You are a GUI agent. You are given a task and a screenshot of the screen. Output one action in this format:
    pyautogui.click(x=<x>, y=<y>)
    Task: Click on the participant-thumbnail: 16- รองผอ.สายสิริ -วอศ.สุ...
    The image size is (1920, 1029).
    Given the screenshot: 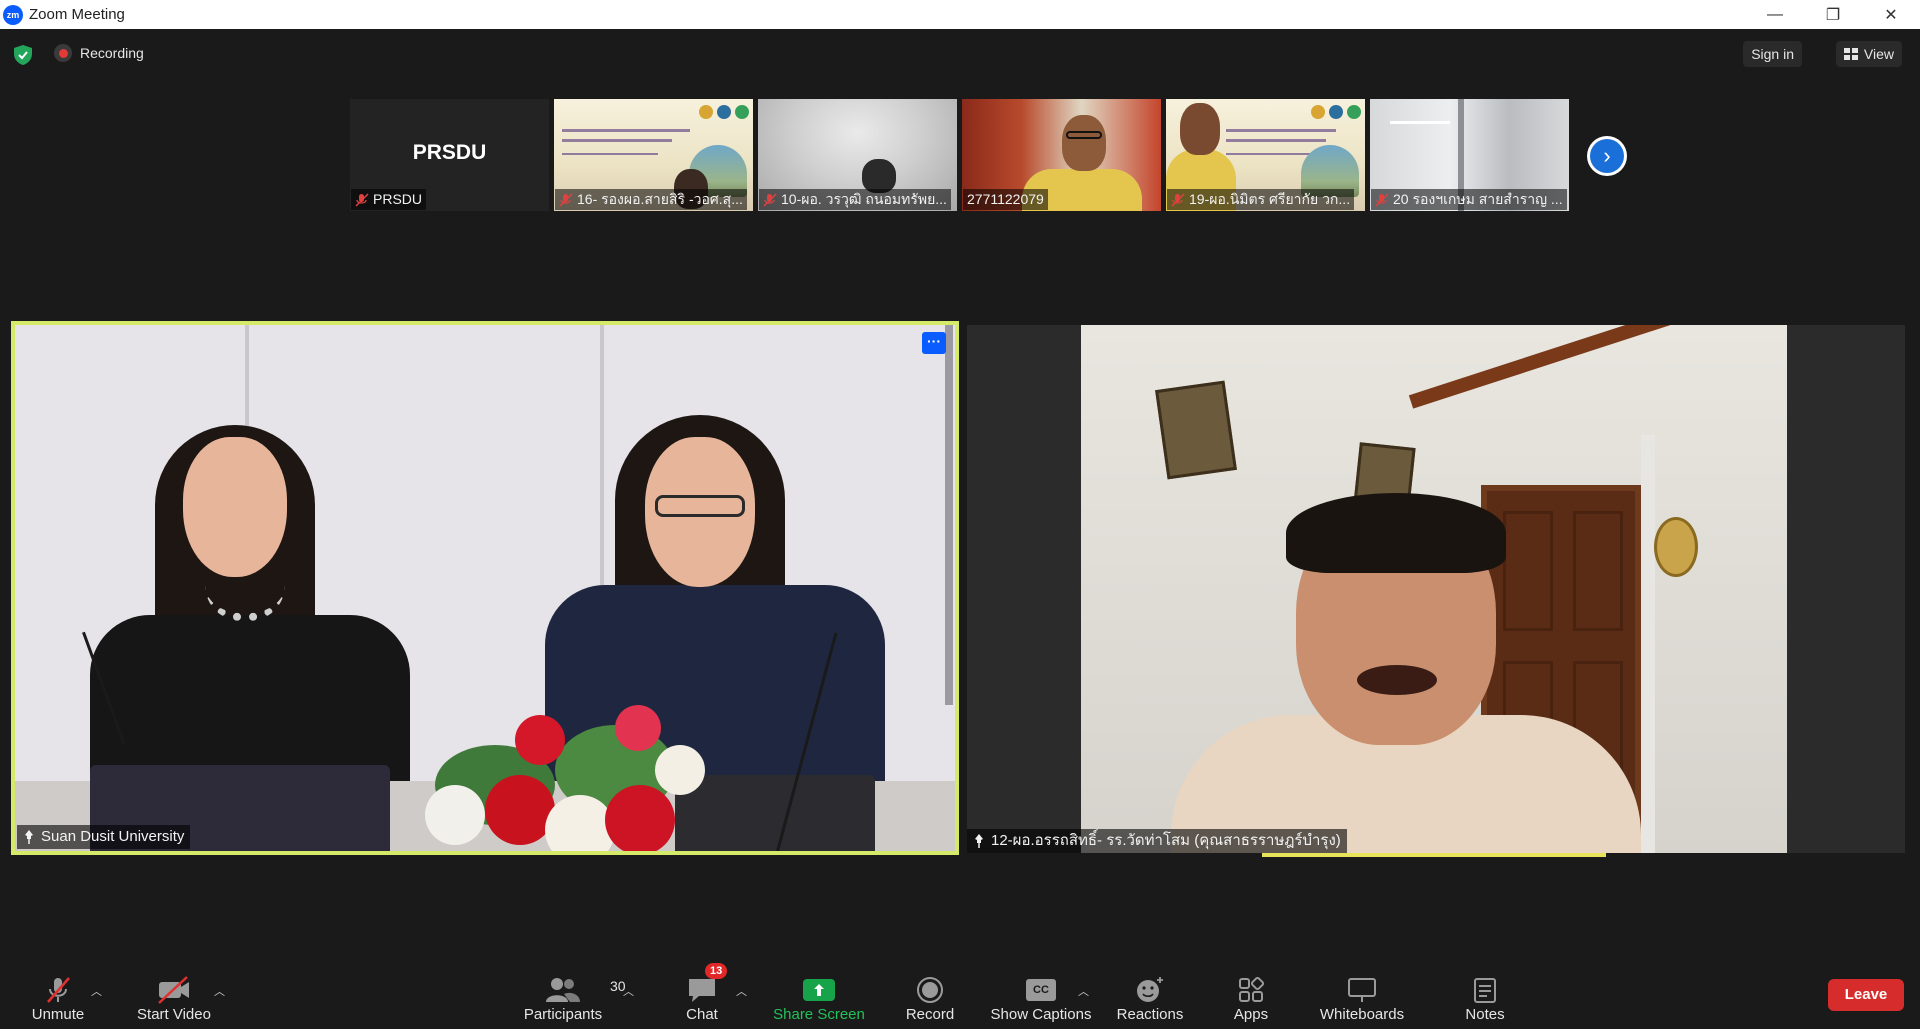 What is the action you would take?
    pyautogui.click(x=653, y=155)
    